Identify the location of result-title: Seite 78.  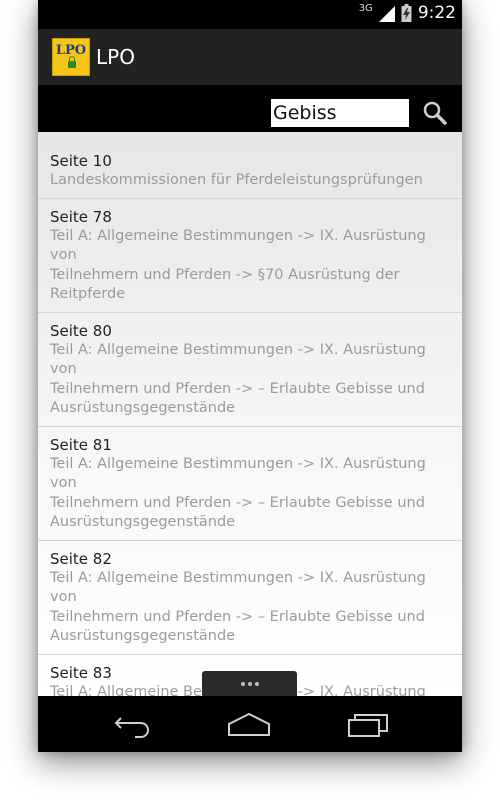
(81, 216).